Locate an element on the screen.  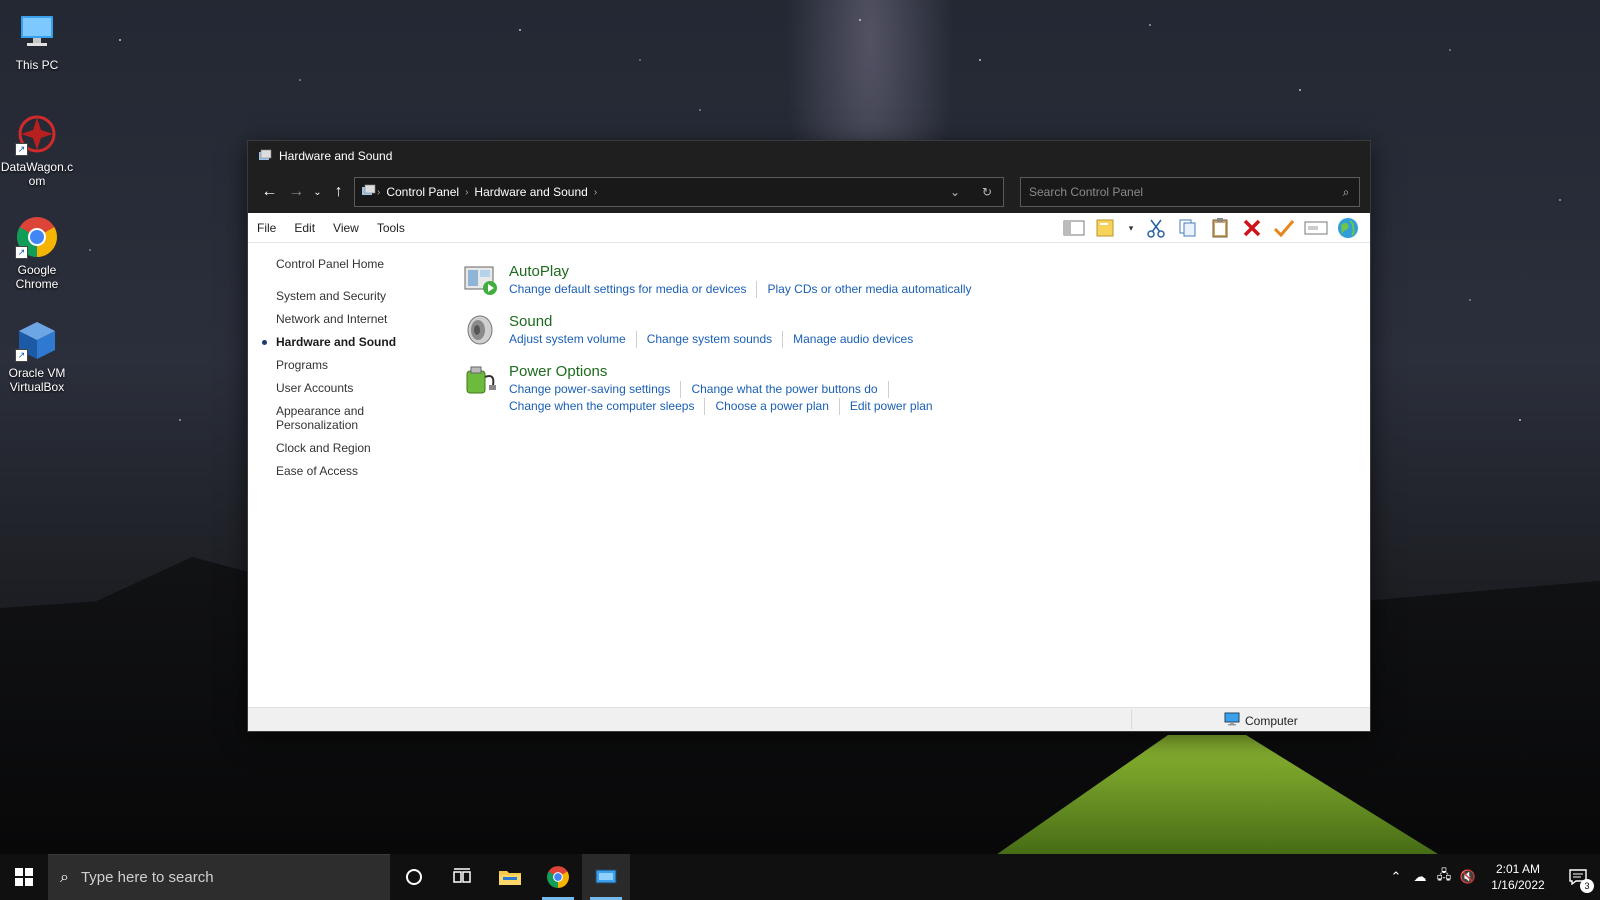
monitor-icon is located at coordinates (37, 32).